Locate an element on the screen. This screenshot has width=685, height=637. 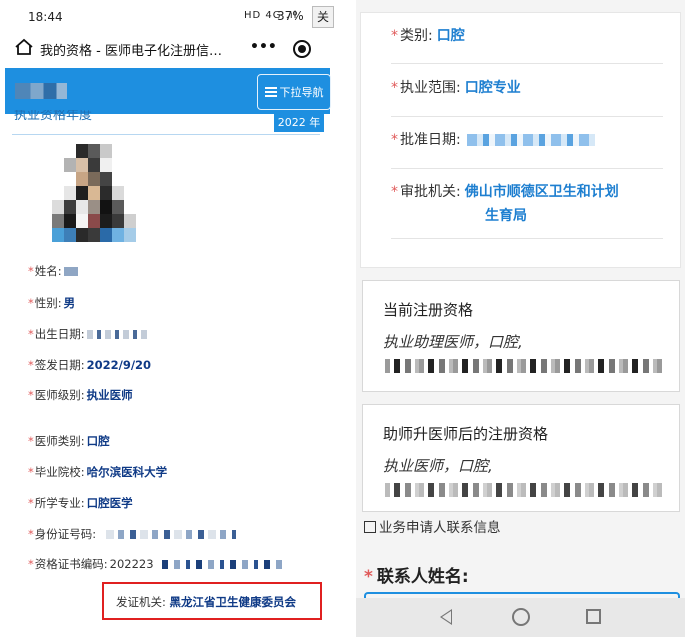
field-certificate-code: *资格证书编码: 202223 is located at coordinates (156, 564).